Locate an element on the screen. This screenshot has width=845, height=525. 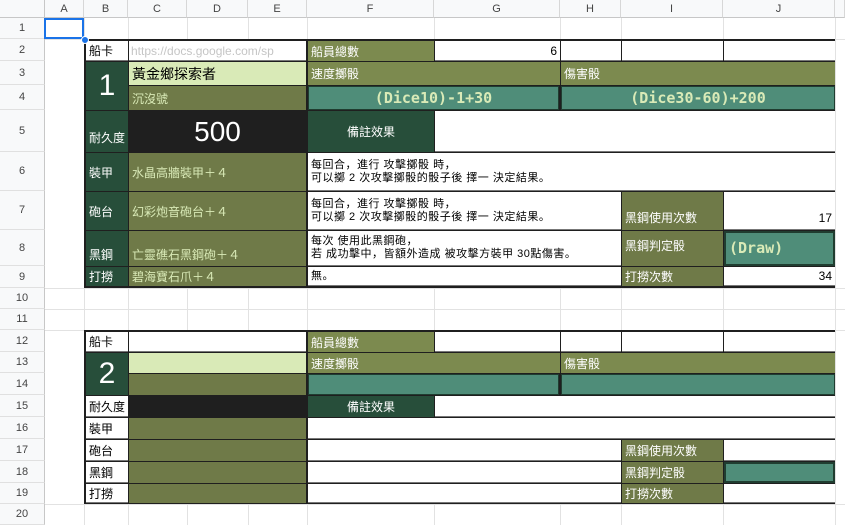
row-header-13: 13 is located at coordinates (22, 362).